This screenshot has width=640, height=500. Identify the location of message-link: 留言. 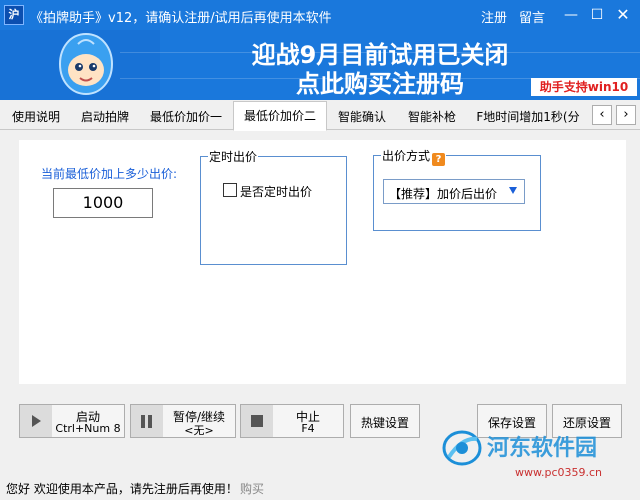
(532, 16).